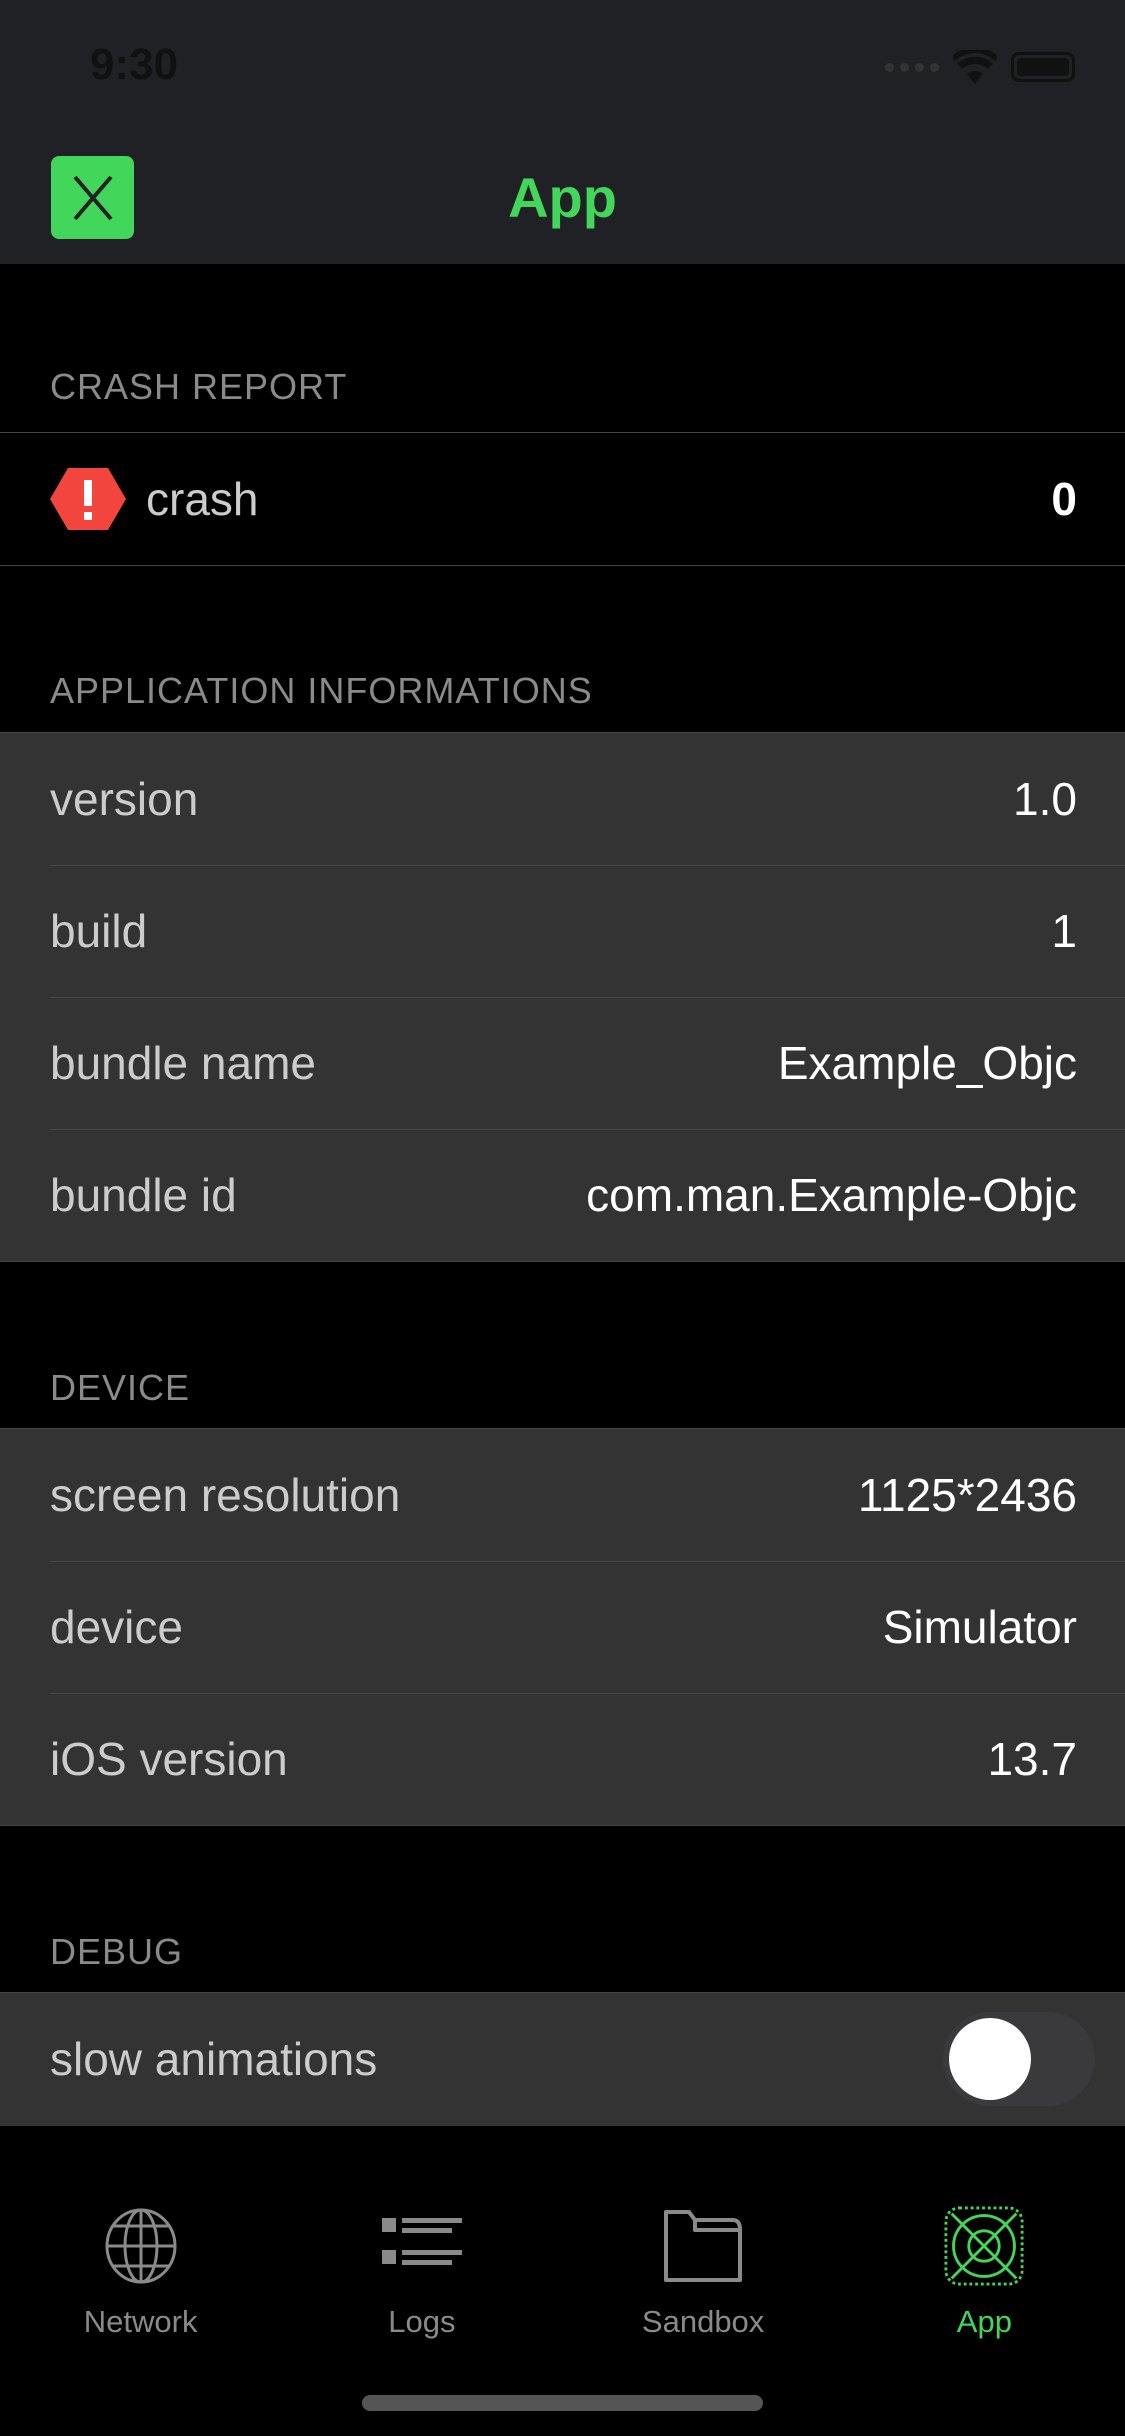 This screenshot has height=2436, width=1125. I want to click on slow-animations-toggle, so click(1019, 2059).